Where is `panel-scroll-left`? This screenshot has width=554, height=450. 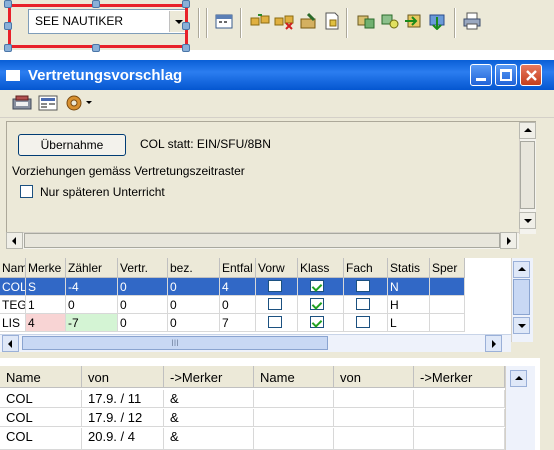 panel-scroll-left is located at coordinates (14, 240).